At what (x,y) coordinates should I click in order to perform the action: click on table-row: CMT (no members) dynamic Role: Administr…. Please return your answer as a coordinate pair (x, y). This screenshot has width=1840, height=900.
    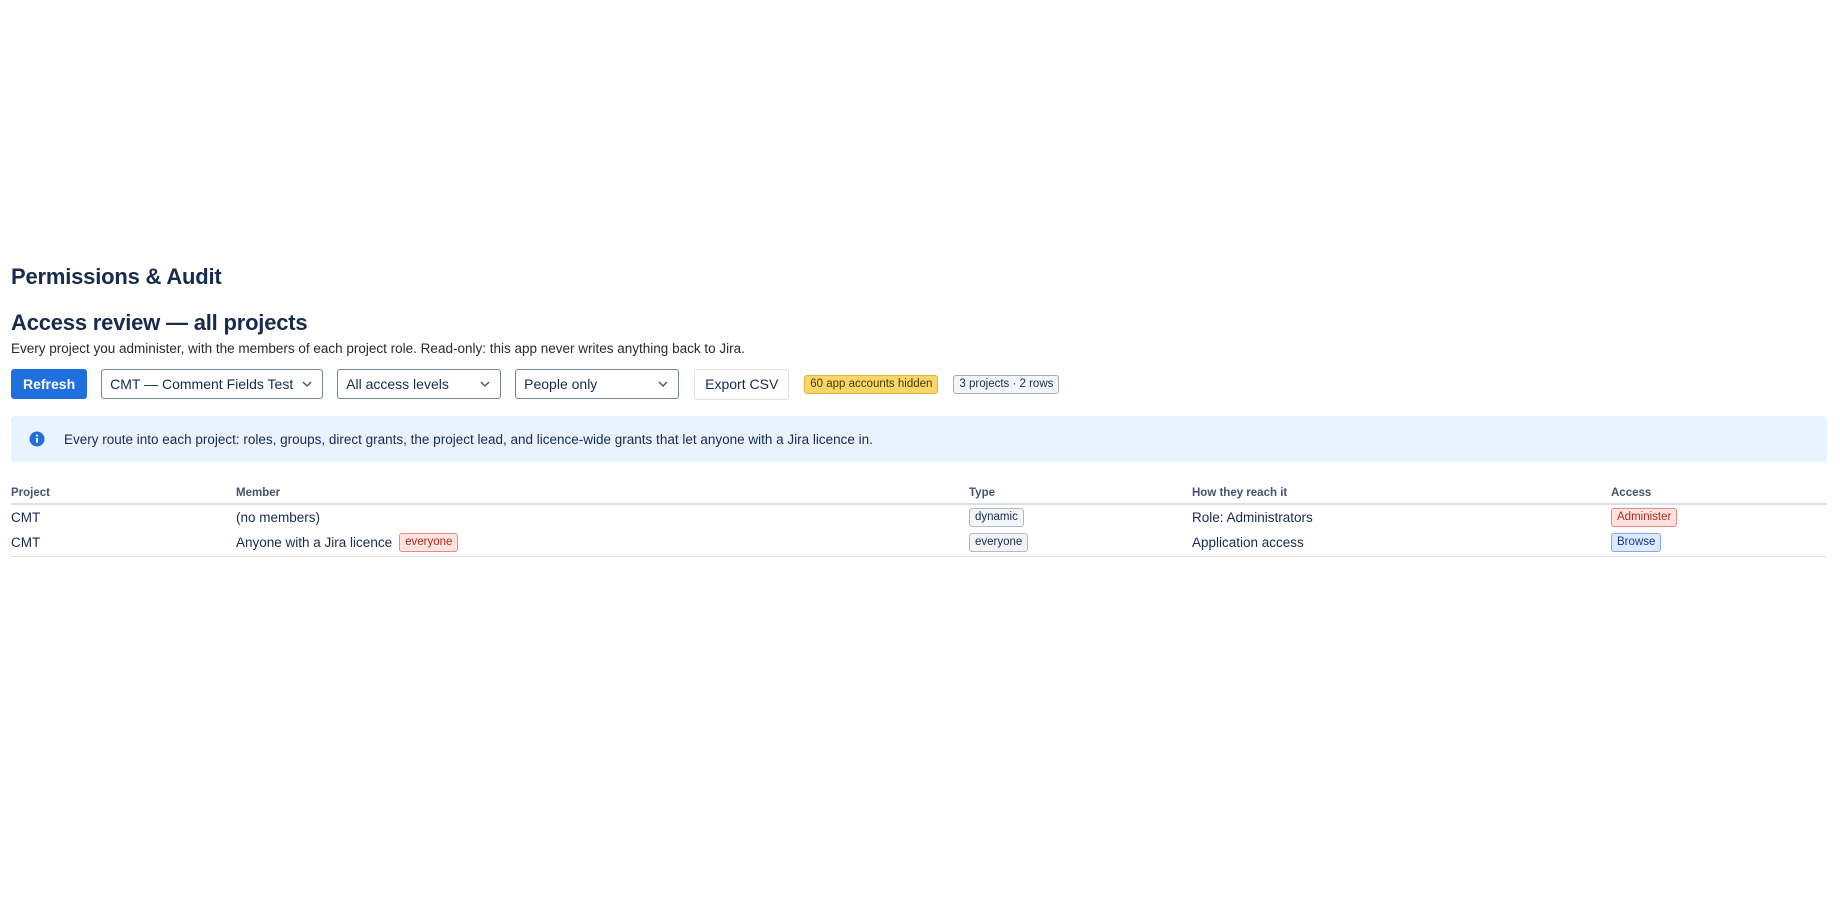
    Looking at the image, I should click on (919, 517).